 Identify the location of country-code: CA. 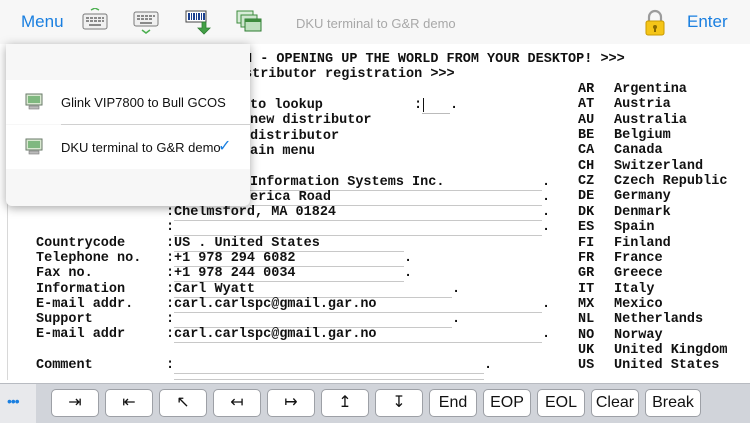
(586, 151).